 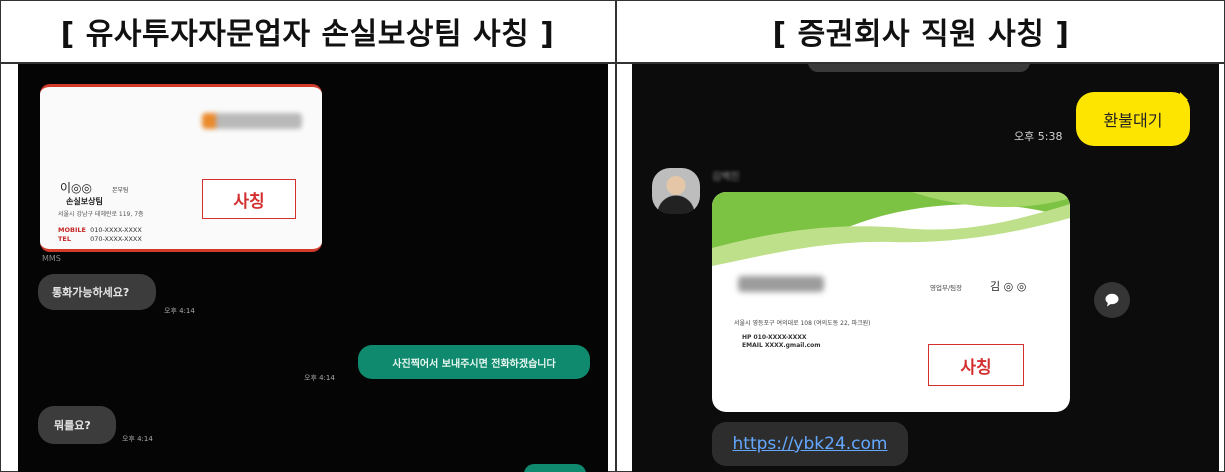 I want to click on card-team: 손실보상팀, so click(x=84, y=201).